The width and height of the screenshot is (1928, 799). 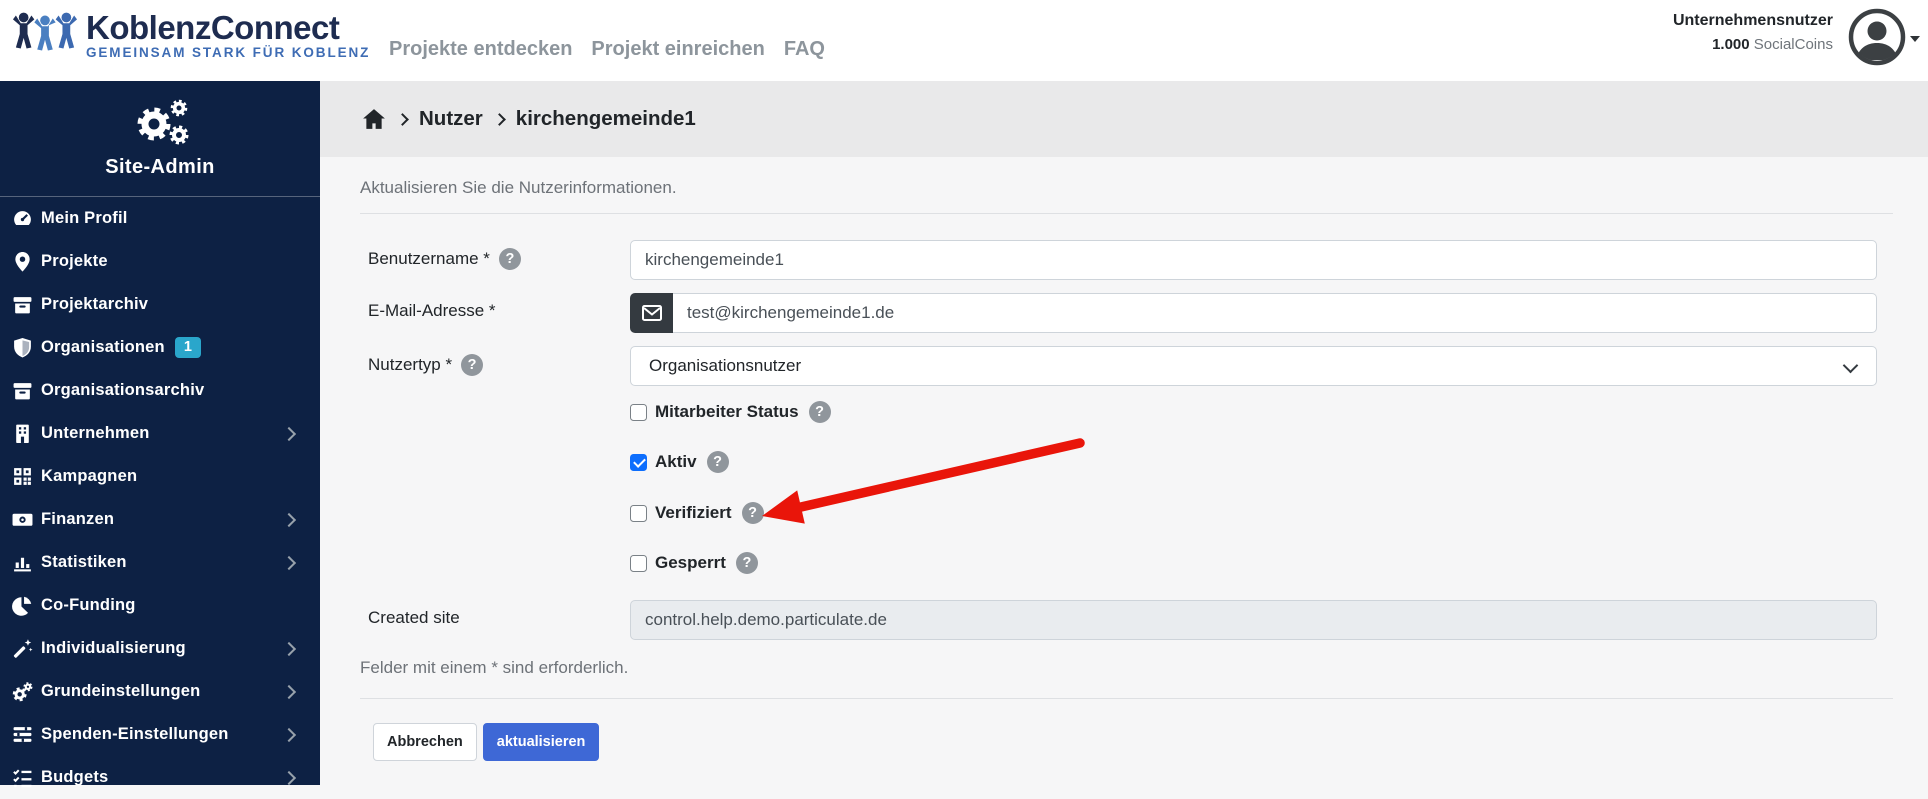 What do you see at coordinates (651, 313) in the screenshot?
I see `envelope-icon` at bounding box center [651, 313].